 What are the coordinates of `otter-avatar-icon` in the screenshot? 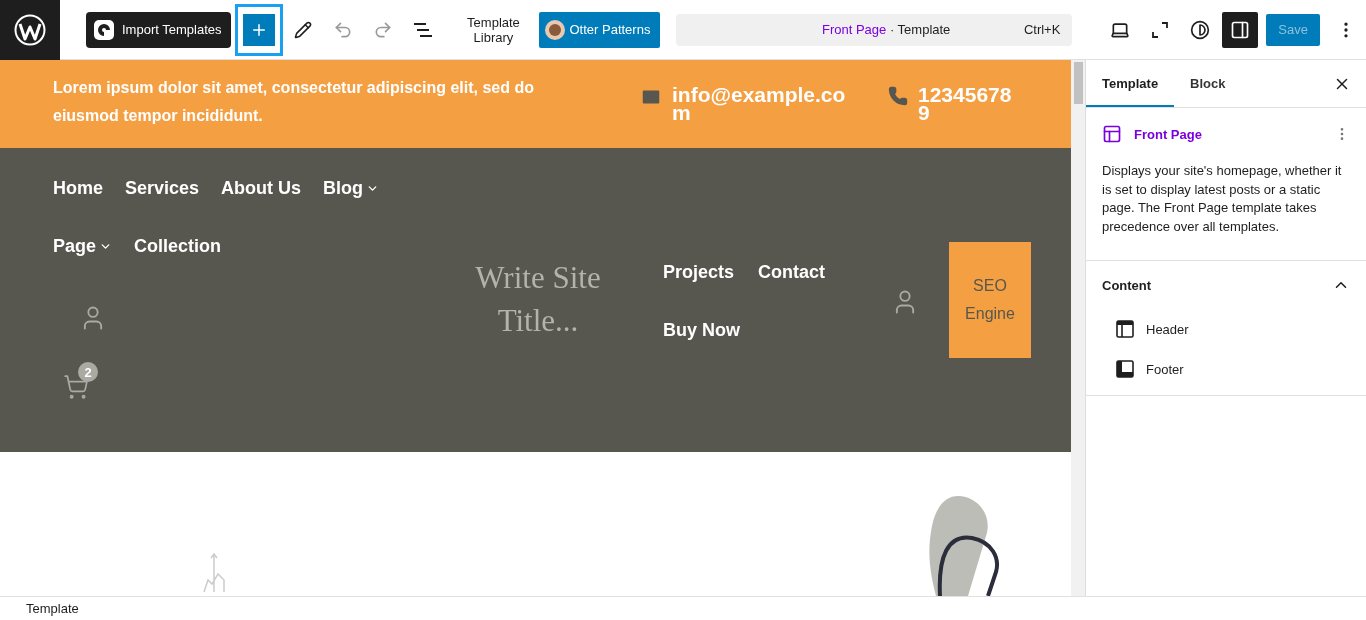 It's located at (555, 29).